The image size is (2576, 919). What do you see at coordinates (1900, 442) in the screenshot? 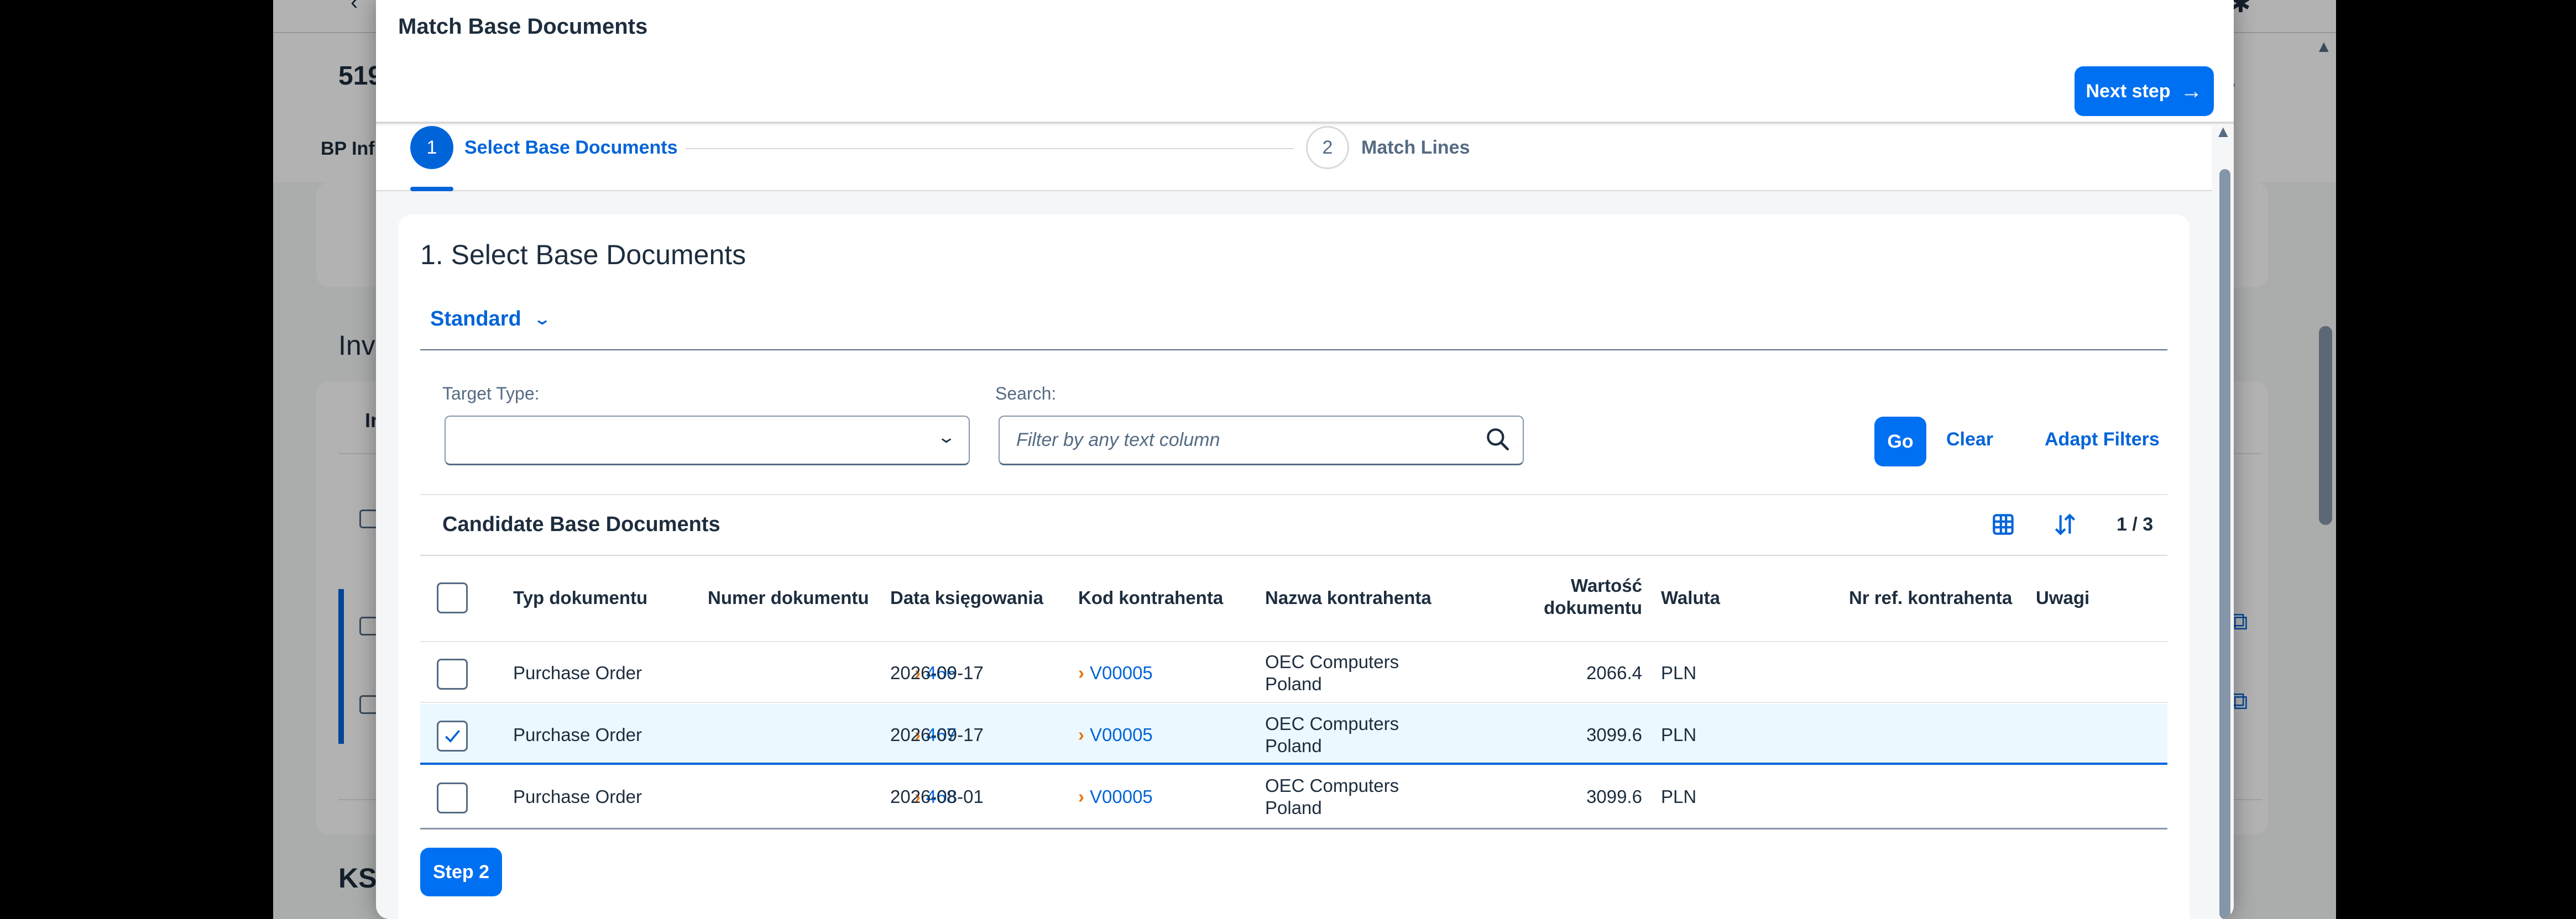
I see `go-button: Go` at bounding box center [1900, 442].